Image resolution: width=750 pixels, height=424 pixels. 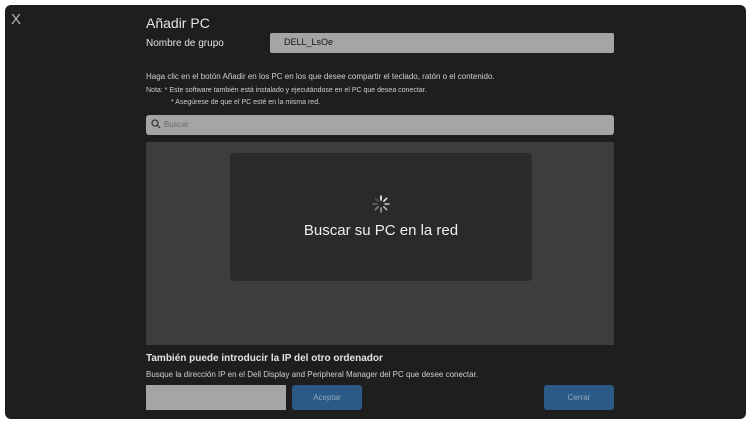 What do you see at coordinates (156, 124) in the screenshot?
I see `search-icon` at bounding box center [156, 124].